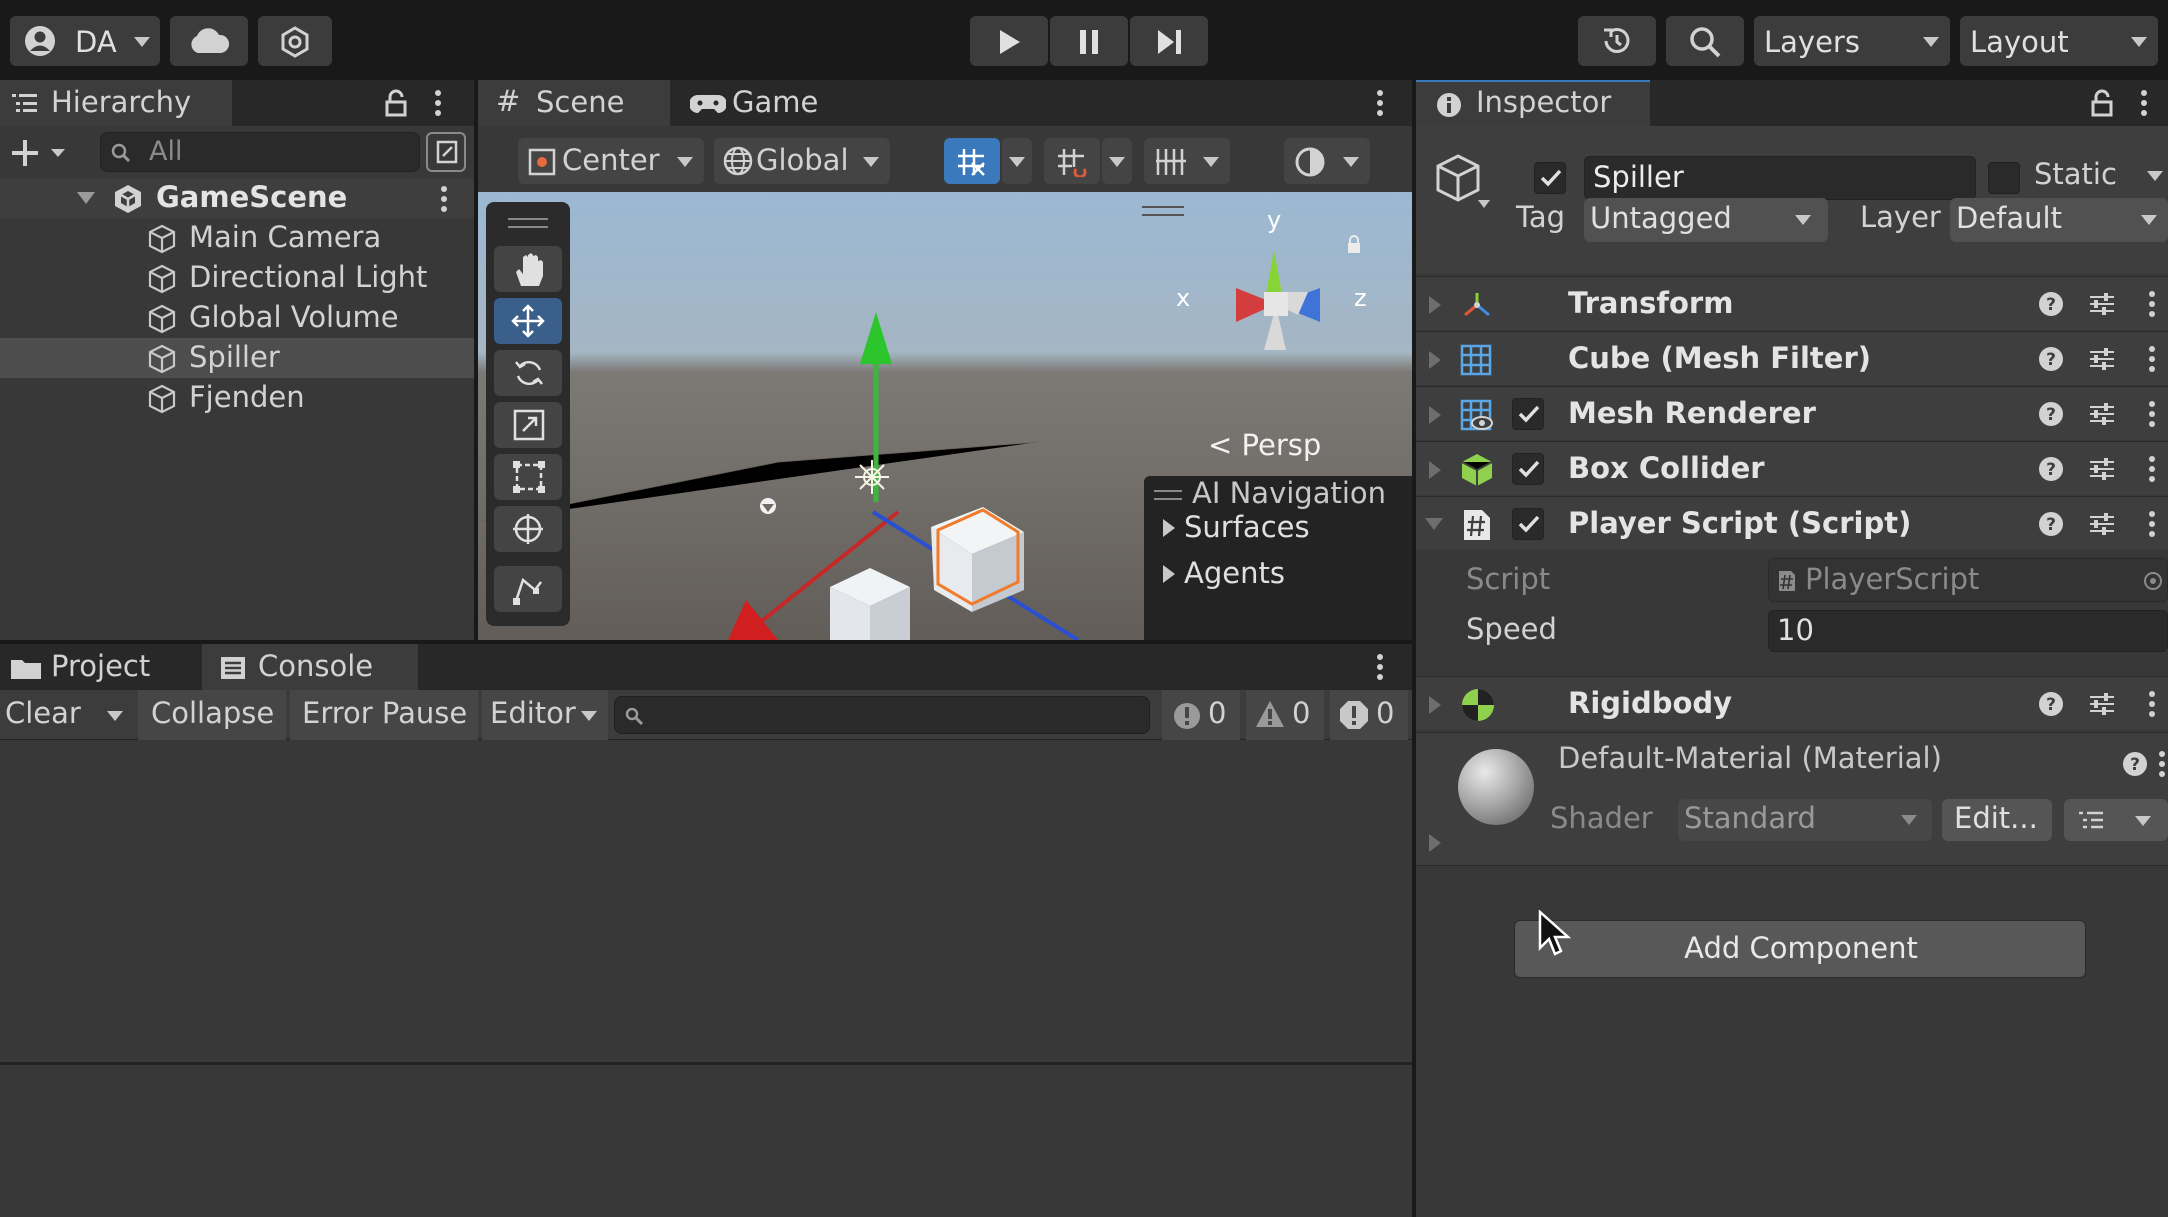 Image resolution: width=2168 pixels, height=1217 pixels. What do you see at coordinates (1550, 178) in the screenshot?
I see `active-checkbox` at bounding box center [1550, 178].